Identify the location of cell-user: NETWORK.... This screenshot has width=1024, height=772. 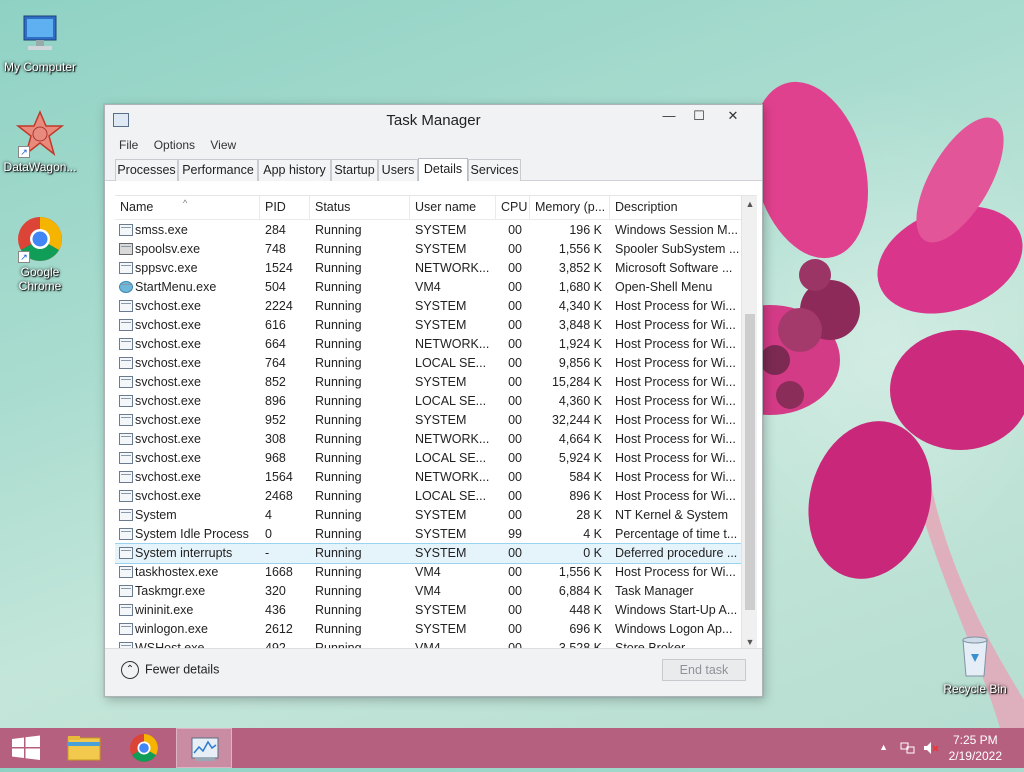
(452, 344).